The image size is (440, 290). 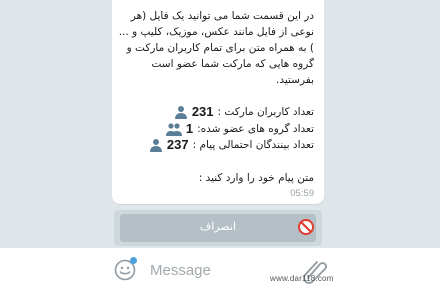 I want to click on reply-keyboard: انصراف, so click(x=218, y=228).